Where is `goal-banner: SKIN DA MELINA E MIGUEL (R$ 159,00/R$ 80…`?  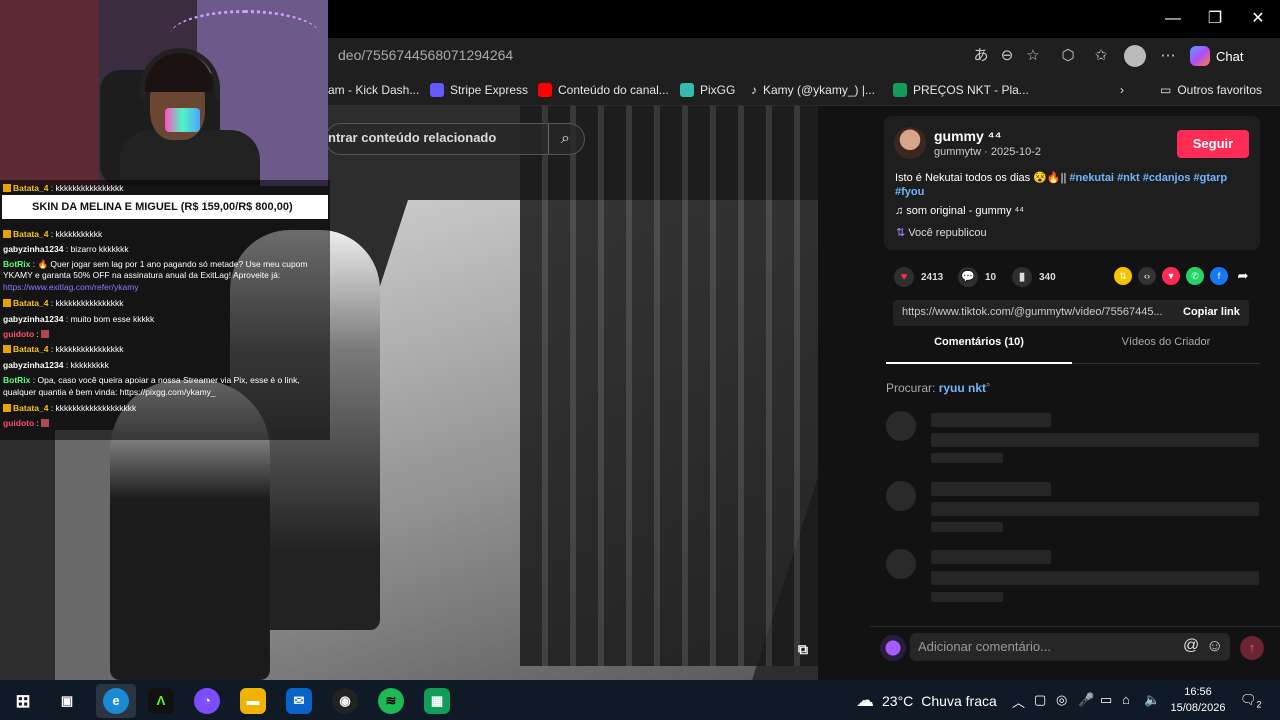 goal-banner: SKIN DA MELINA E MIGUEL (R$ 159,00/R$ 80… is located at coordinates (165, 207).